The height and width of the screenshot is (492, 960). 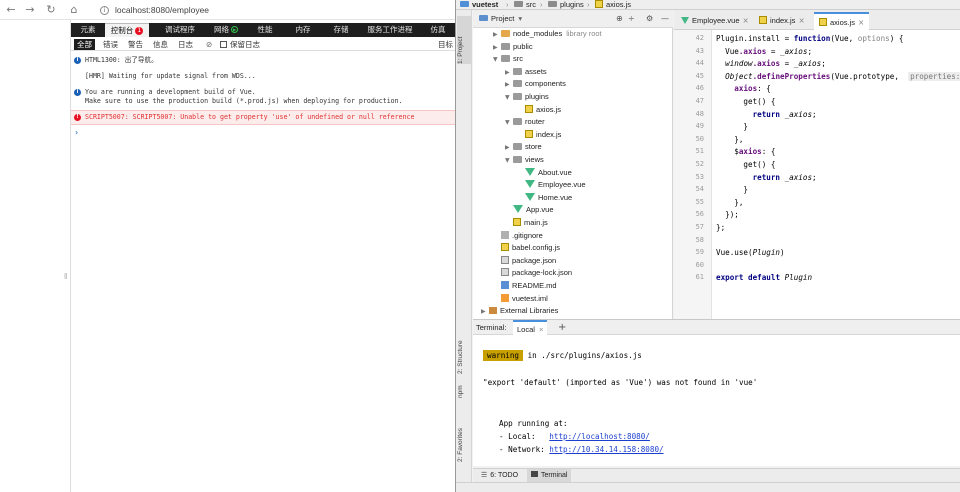 I want to click on tree-item: ▶ node_modules library root, so click(x=573, y=34).